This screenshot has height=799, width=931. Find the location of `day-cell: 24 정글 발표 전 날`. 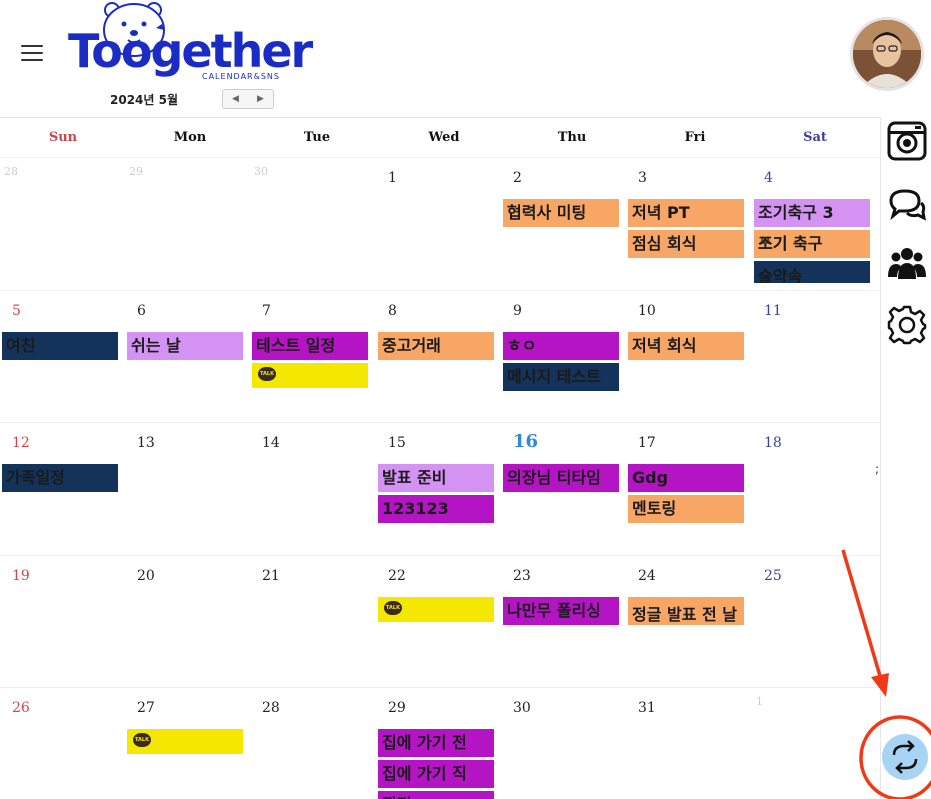

day-cell: 24 정글 발표 전 날 is located at coordinates (688, 622).